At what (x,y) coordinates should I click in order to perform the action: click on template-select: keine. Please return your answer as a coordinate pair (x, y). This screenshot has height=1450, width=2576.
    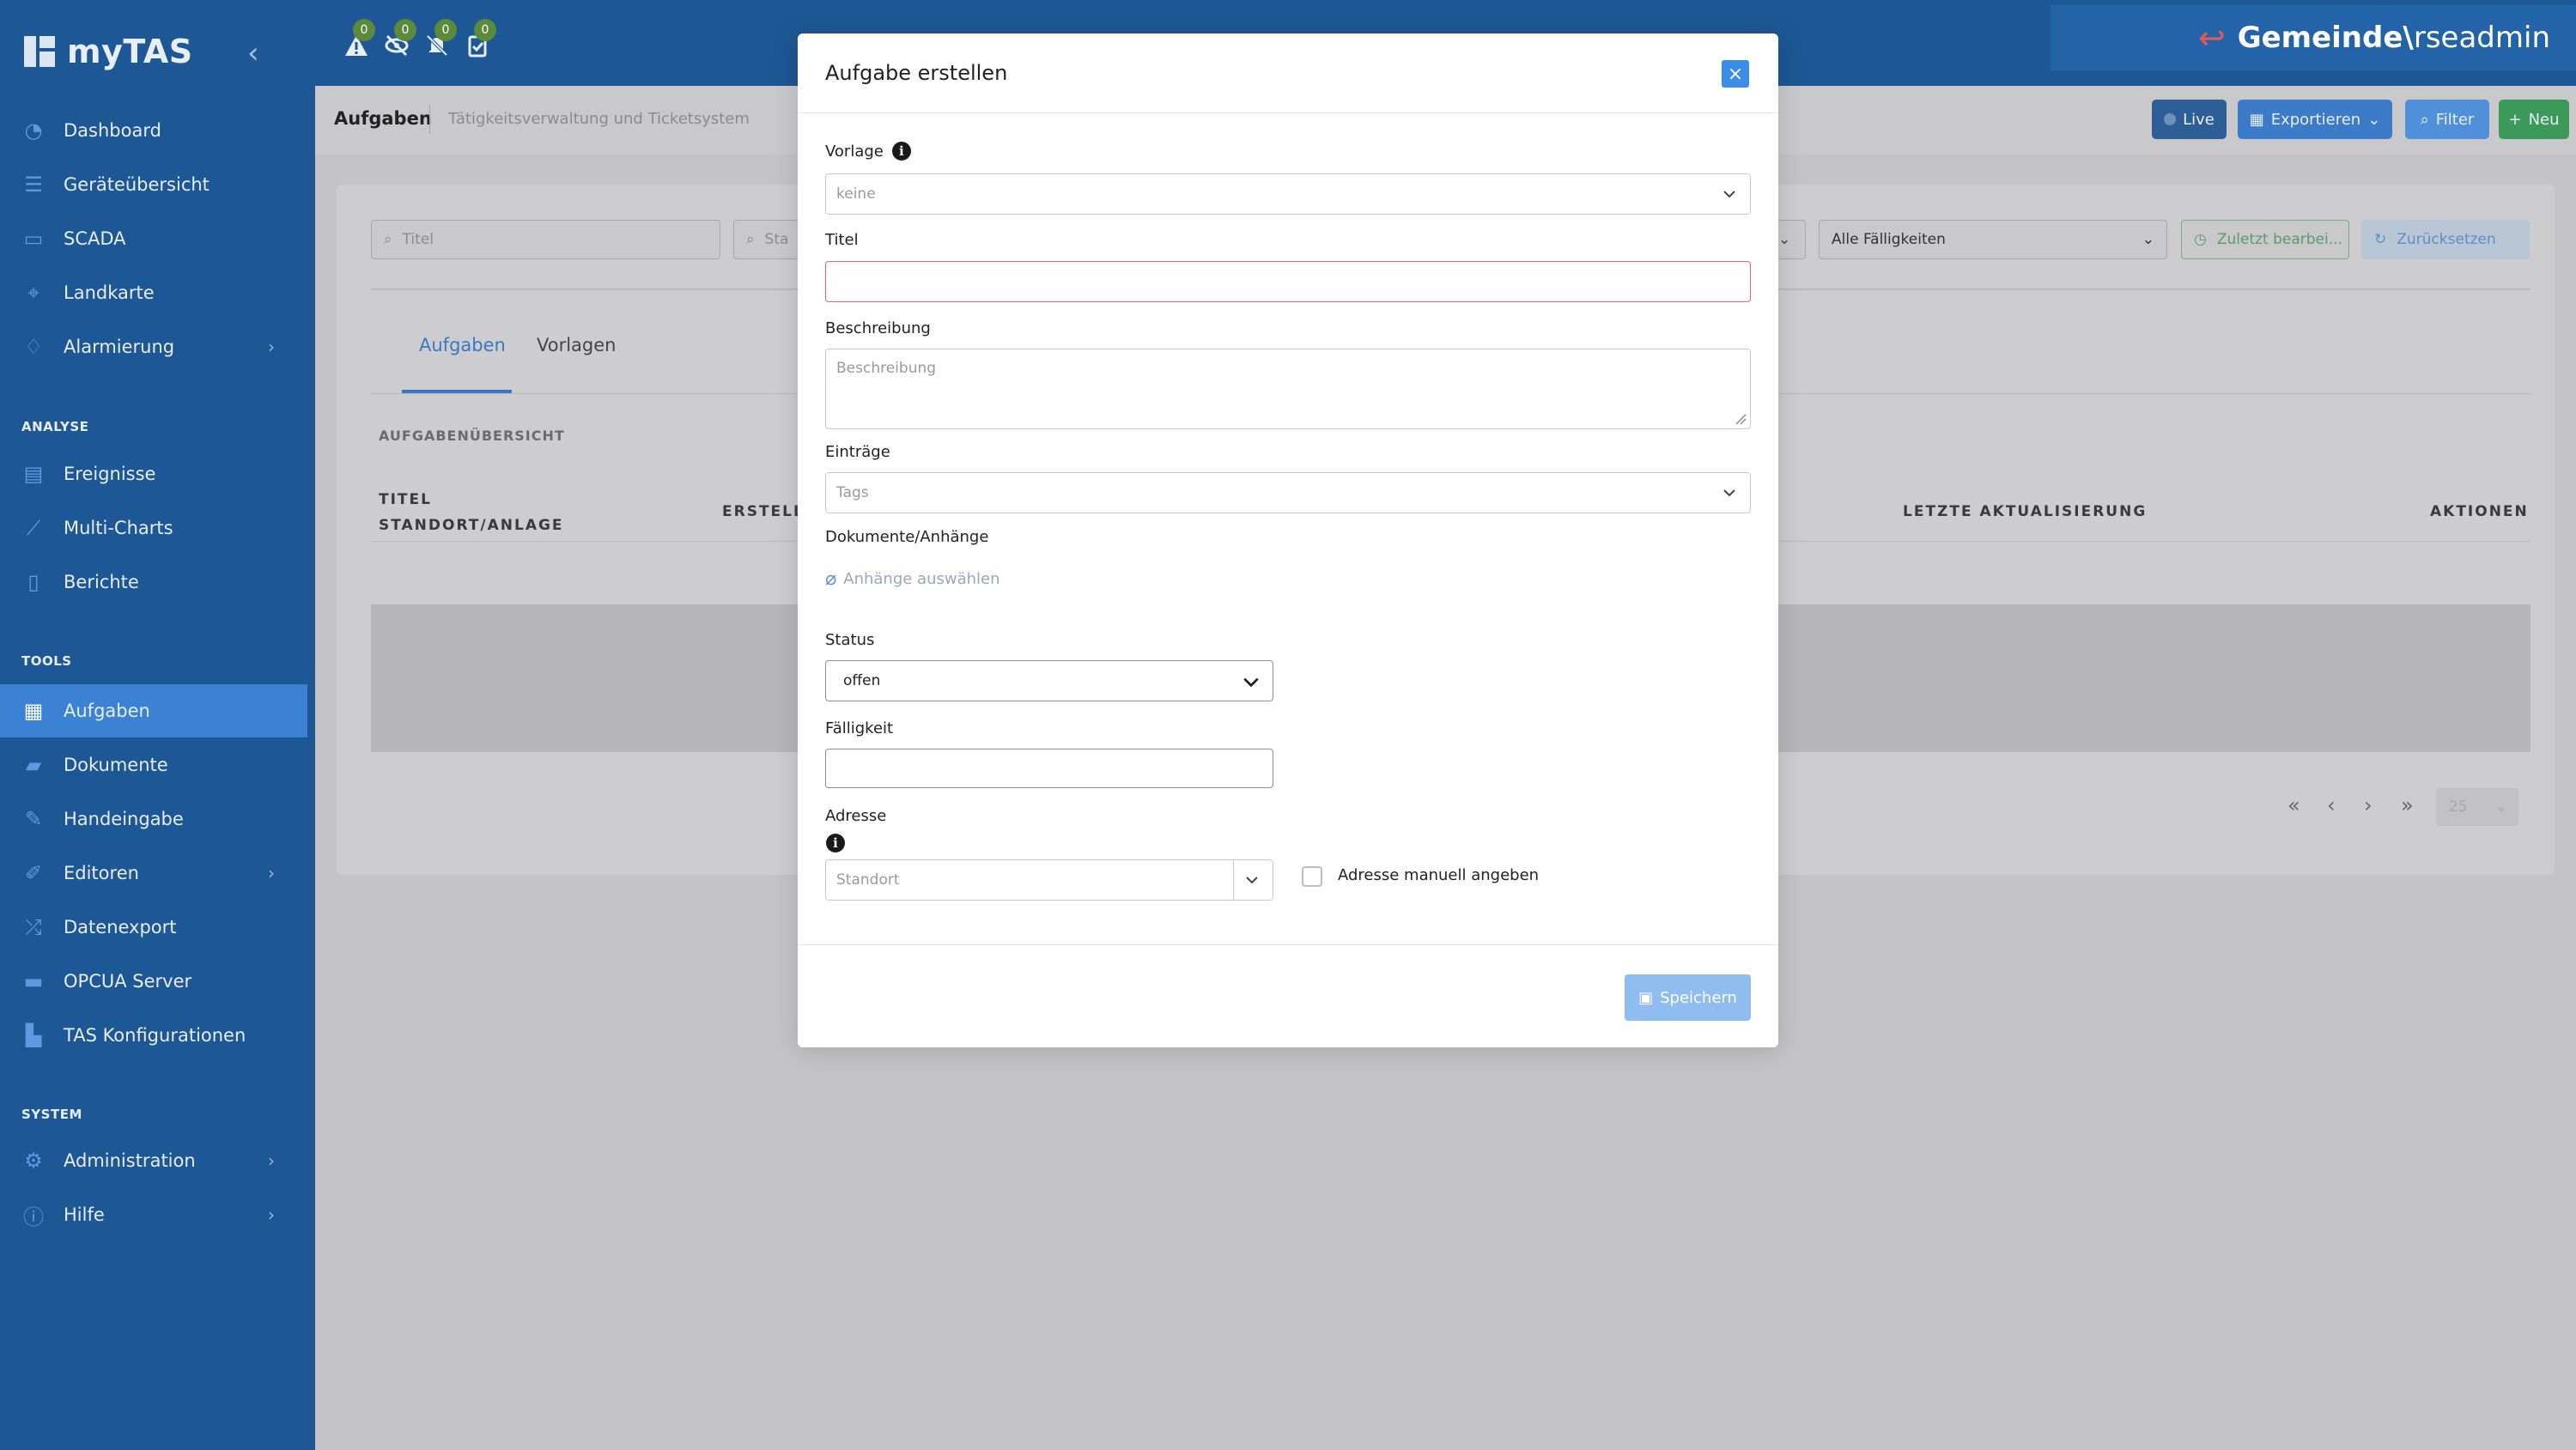
    Looking at the image, I should click on (1288, 194).